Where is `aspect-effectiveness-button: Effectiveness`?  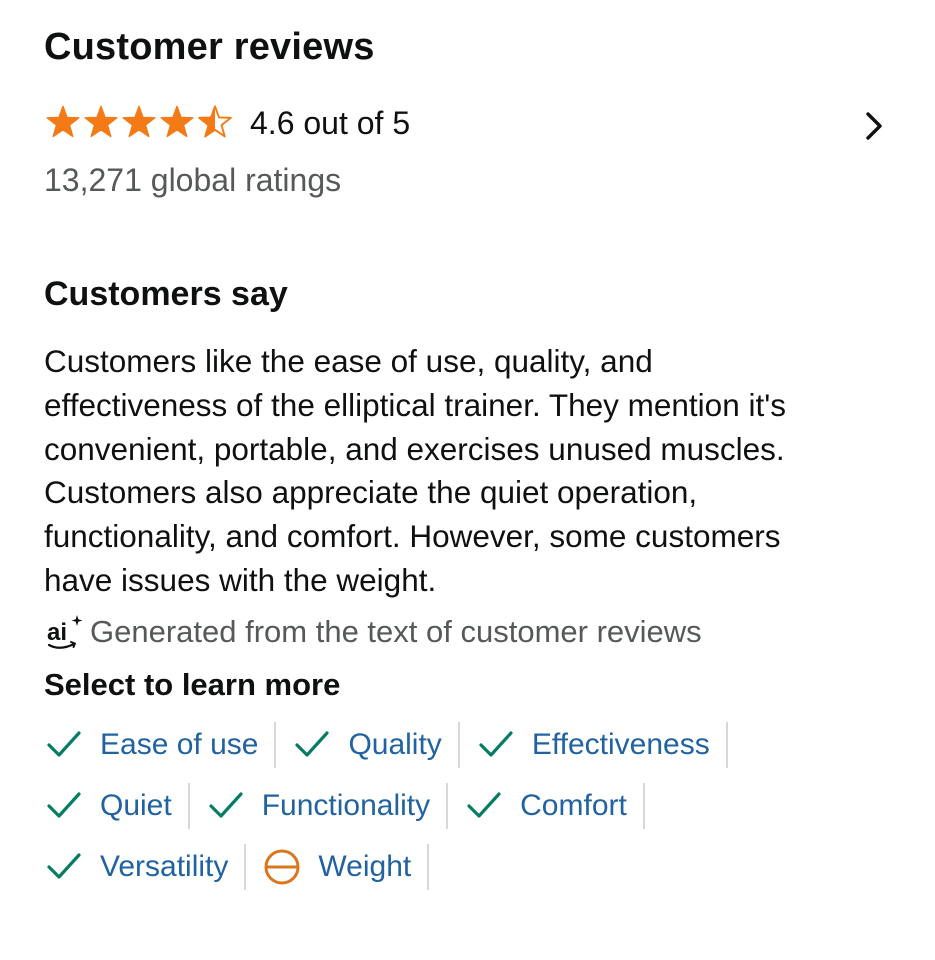 aspect-effectiveness-button: Effectiveness is located at coordinates (602, 745).